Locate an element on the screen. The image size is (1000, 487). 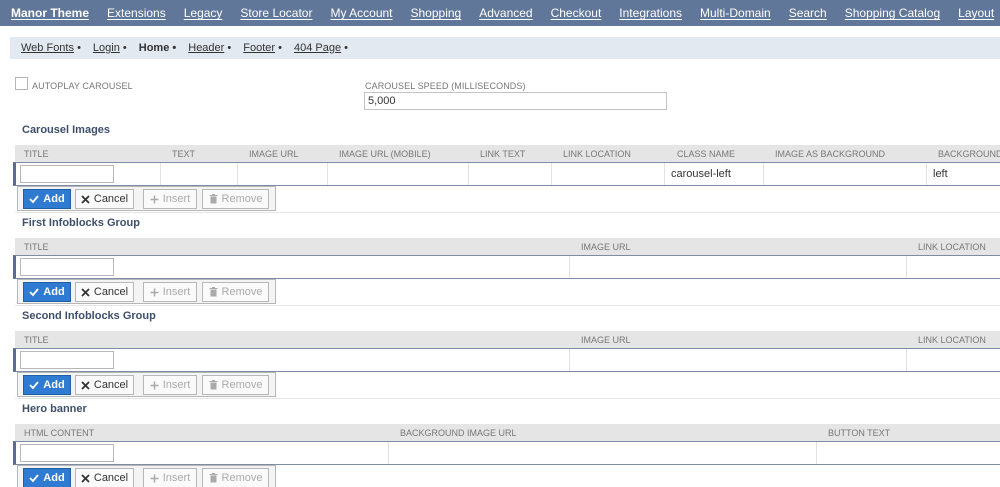
nav-manor-theme: Manor Theme is located at coordinates (50, 13).